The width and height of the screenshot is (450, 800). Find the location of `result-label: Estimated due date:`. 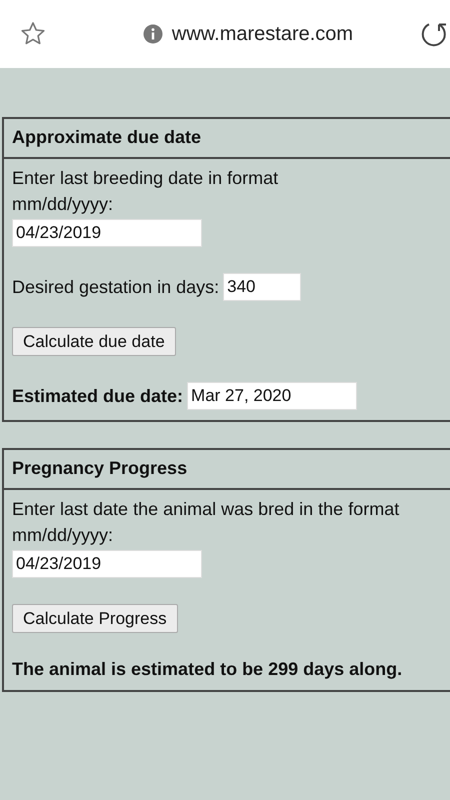

result-label: Estimated due date: is located at coordinates (98, 396).